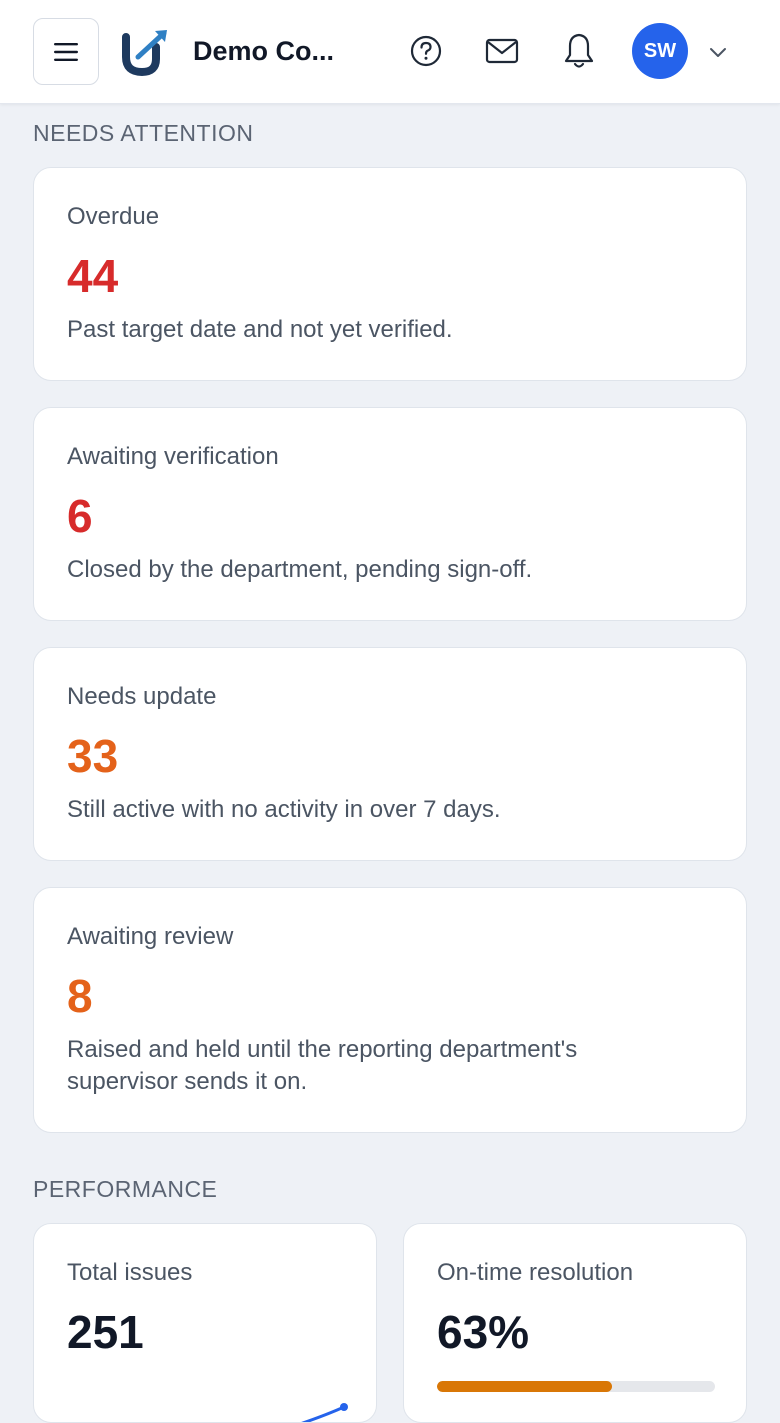  I want to click on company-logo, so click(145, 52).